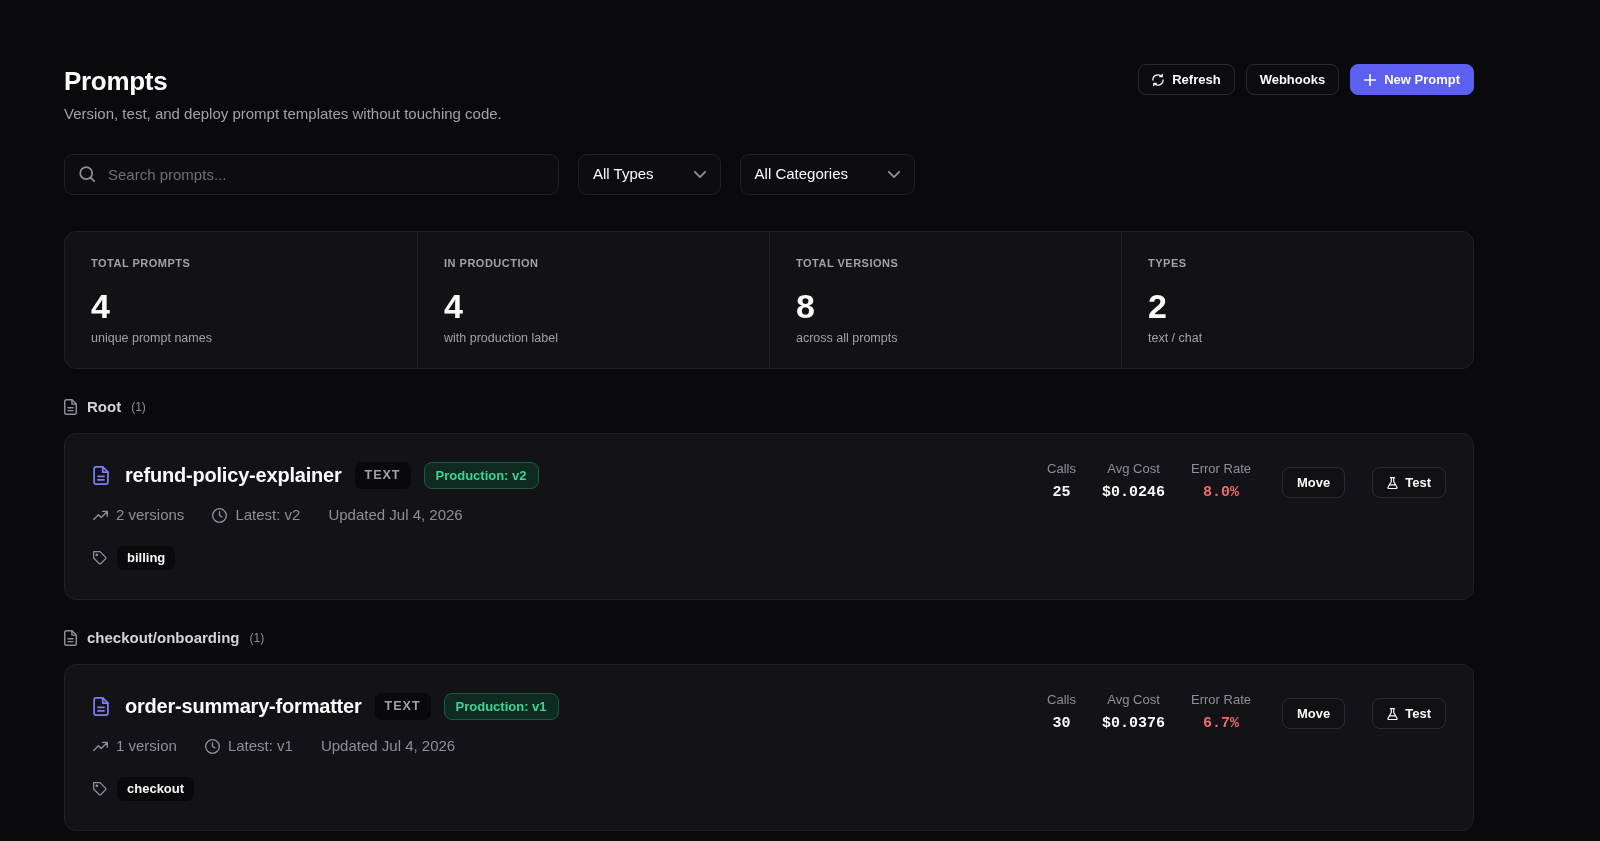 The image size is (1600, 841). What do you see at coordinates (501, 706) in the screenshot?
I see `production-badge: Production: v1` at bounding box center [501, 706].